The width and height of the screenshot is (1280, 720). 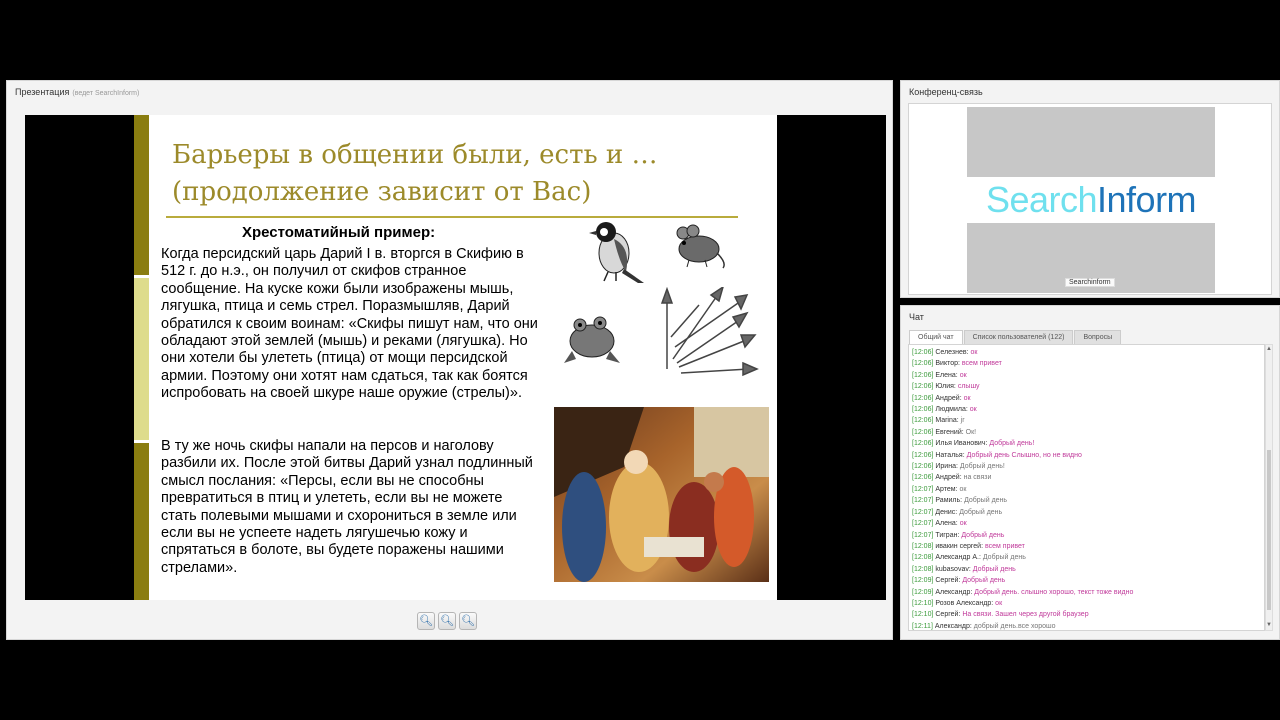 What do you see at coordinates (964, 603) in the screenshot?
I see `message-author: Розов Александр:` at bounding box center [964, 603].